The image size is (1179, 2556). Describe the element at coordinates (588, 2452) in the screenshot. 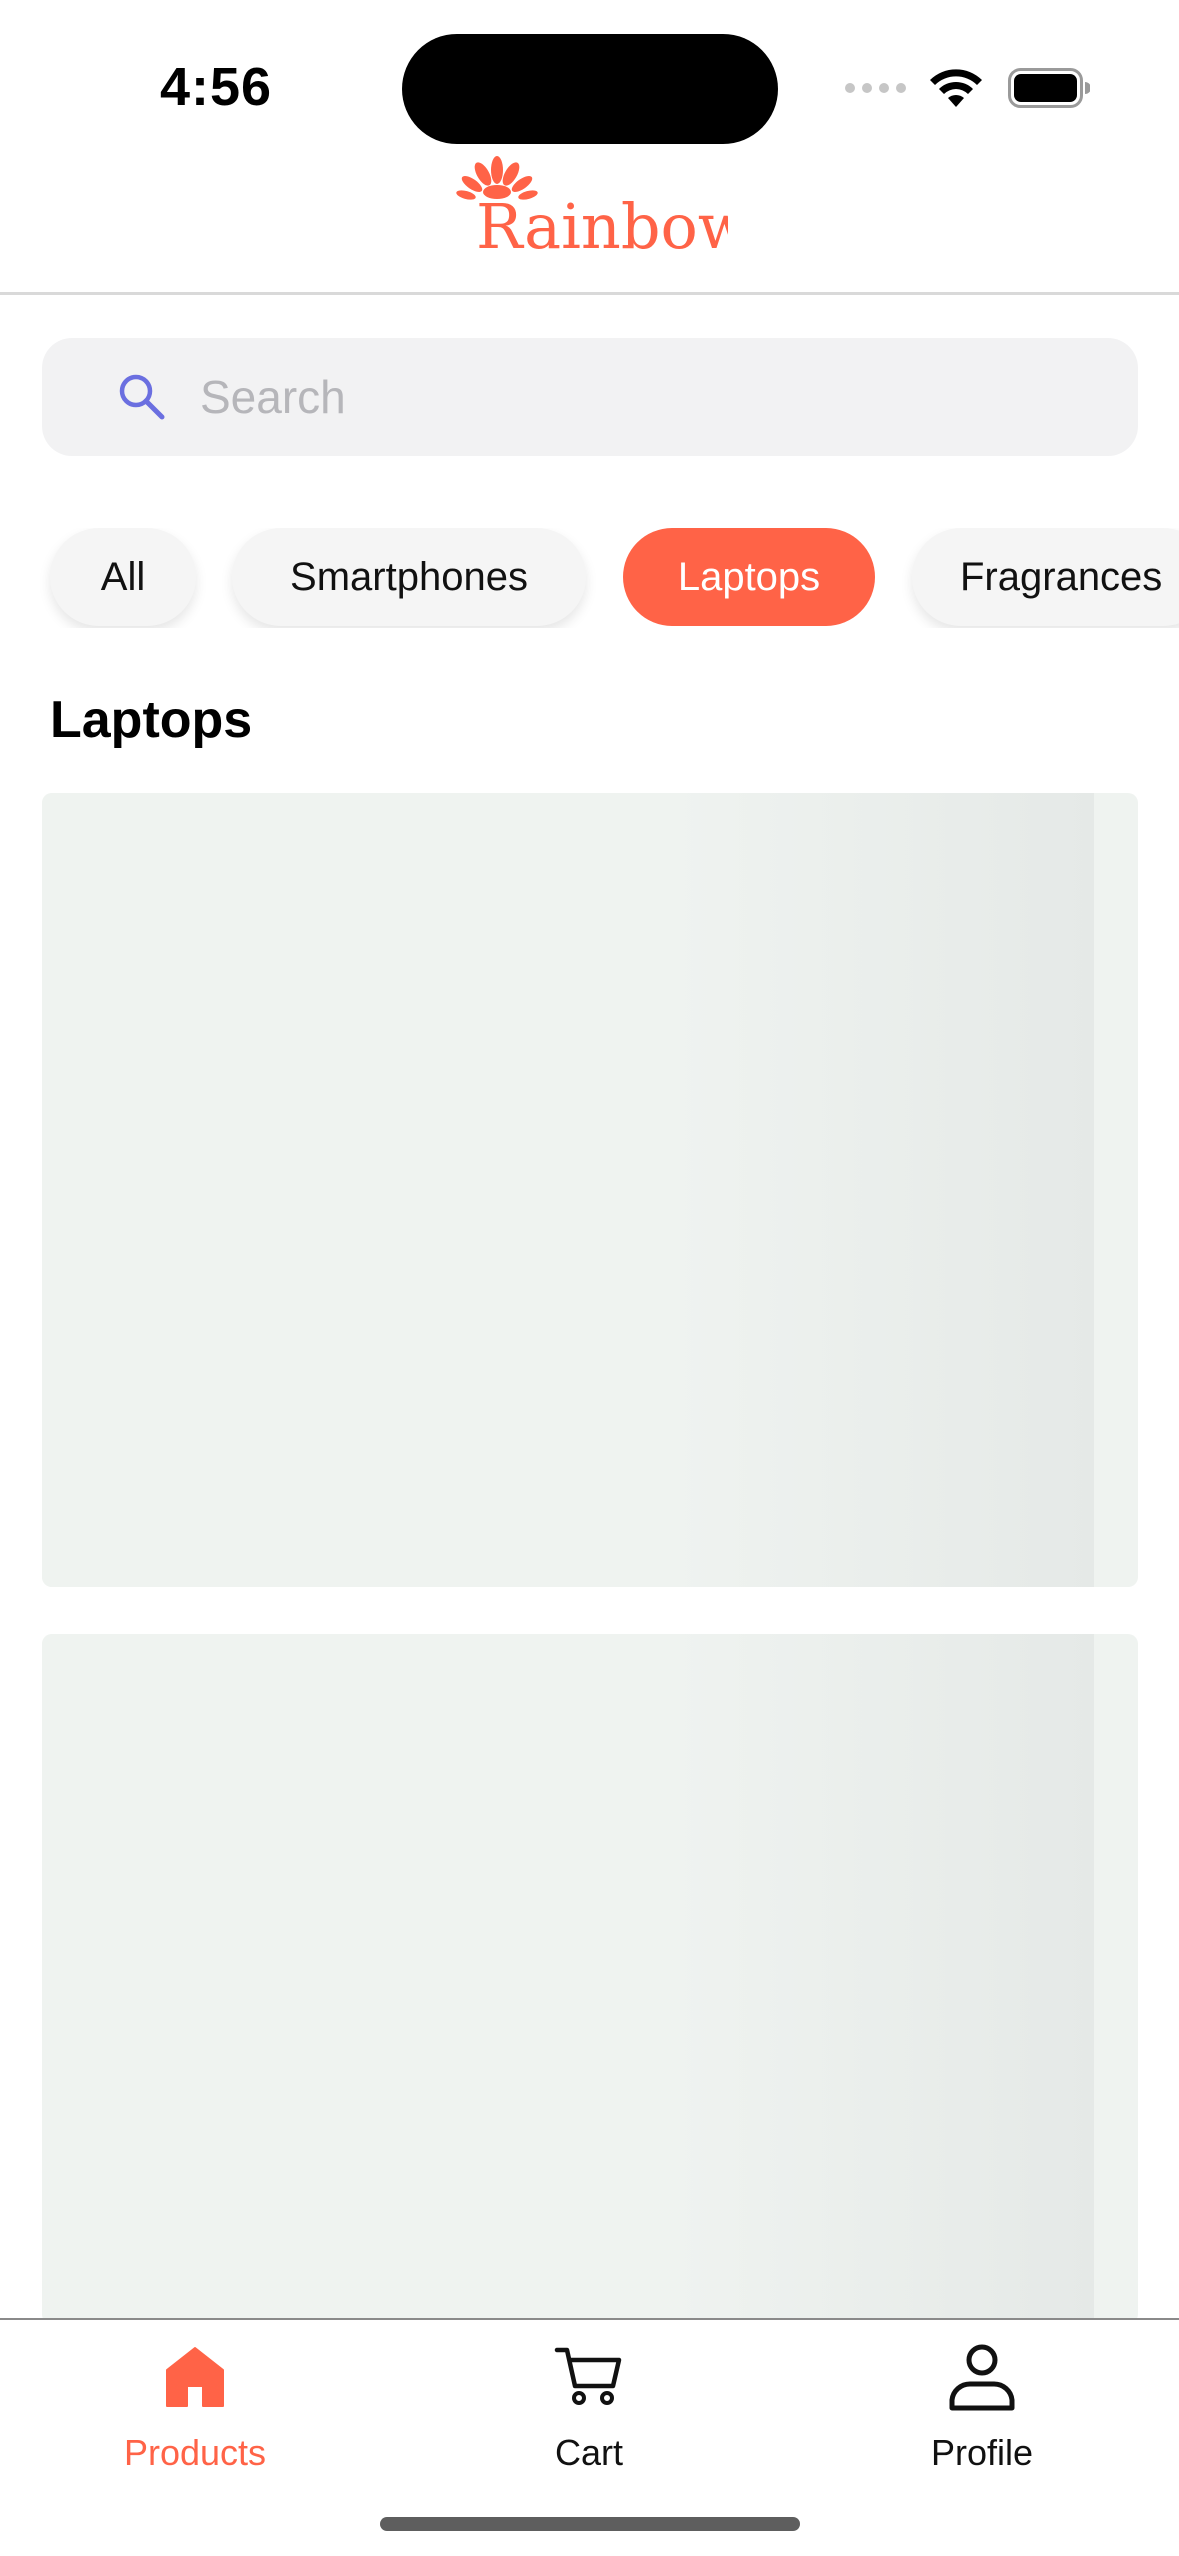

I see `tab-label: Cart` at that location.